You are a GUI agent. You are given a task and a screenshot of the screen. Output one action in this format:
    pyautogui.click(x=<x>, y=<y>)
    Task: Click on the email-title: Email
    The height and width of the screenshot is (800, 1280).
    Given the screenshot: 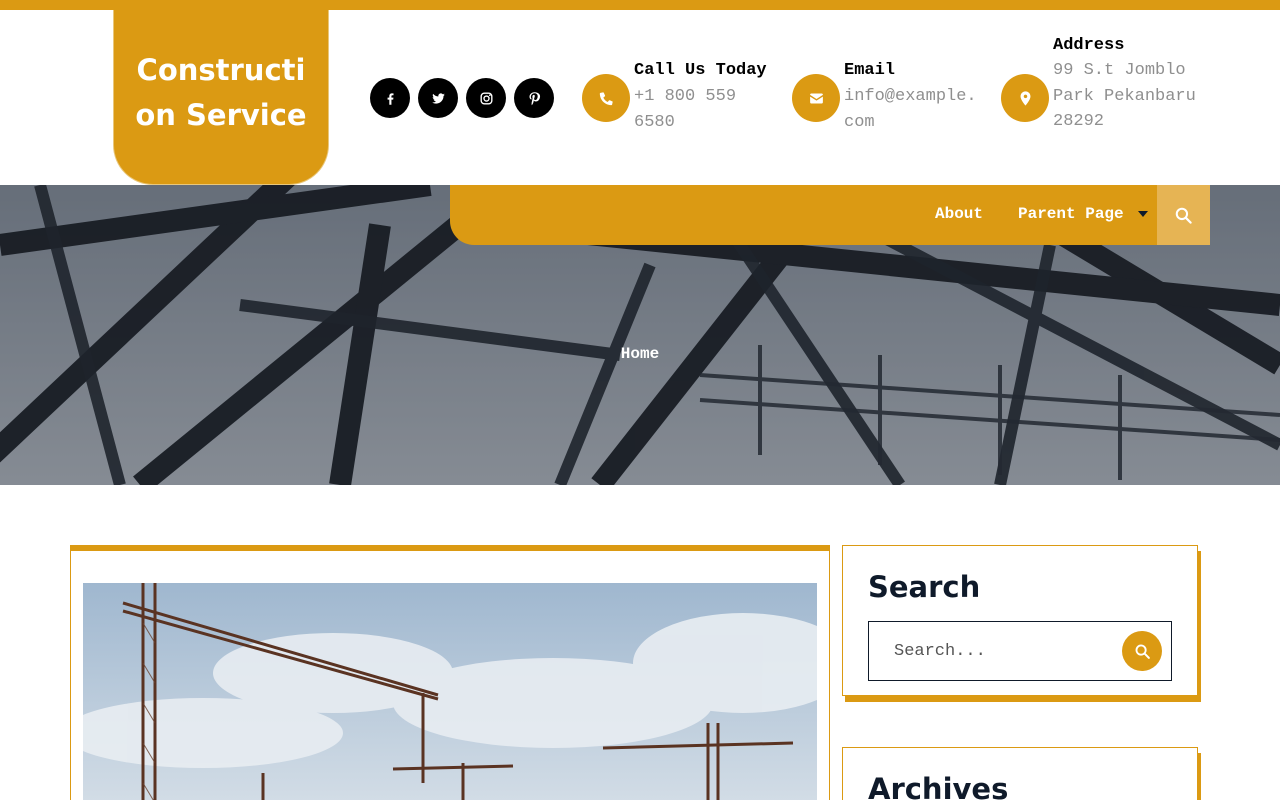 What is the action you would take?
    pyautogui.click(x=870, y=70)
    